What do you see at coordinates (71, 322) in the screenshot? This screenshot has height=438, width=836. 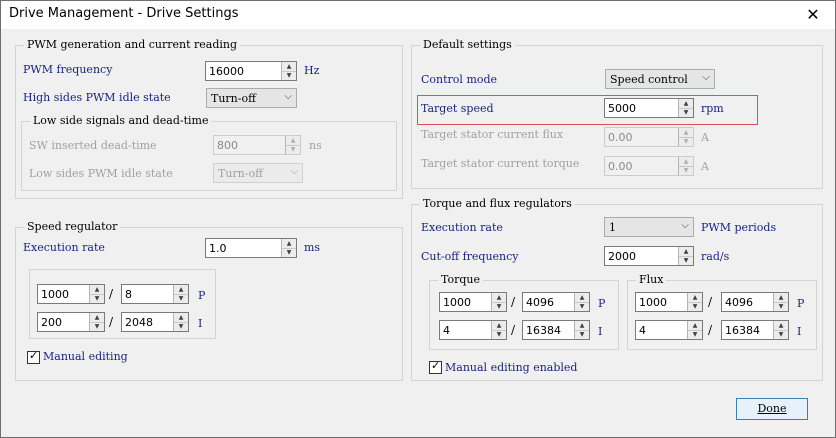 I see `speed-i-numerator-input: 200 ▲ ▼` at bounding box center [71, 322].